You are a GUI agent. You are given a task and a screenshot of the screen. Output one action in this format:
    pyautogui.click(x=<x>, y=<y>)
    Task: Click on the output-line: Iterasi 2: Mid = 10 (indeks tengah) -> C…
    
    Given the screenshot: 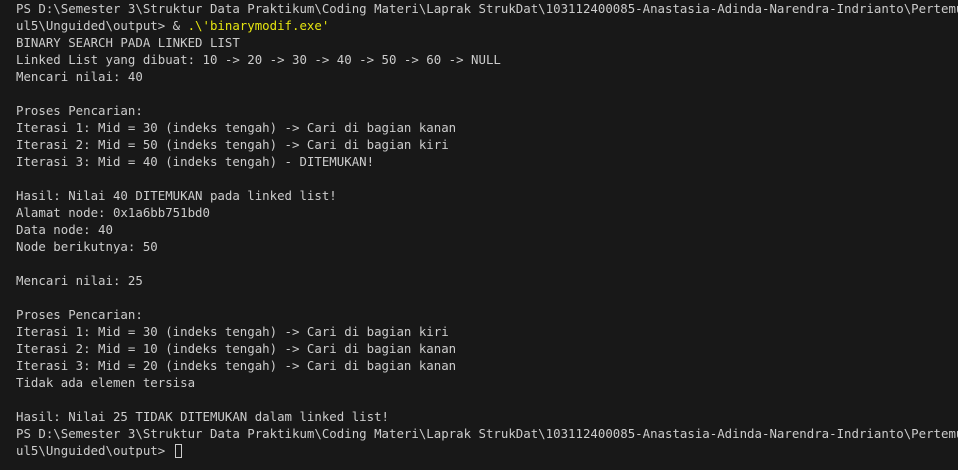 What is the action you would take?
    pyautogui.click(x=236, y=348)
    